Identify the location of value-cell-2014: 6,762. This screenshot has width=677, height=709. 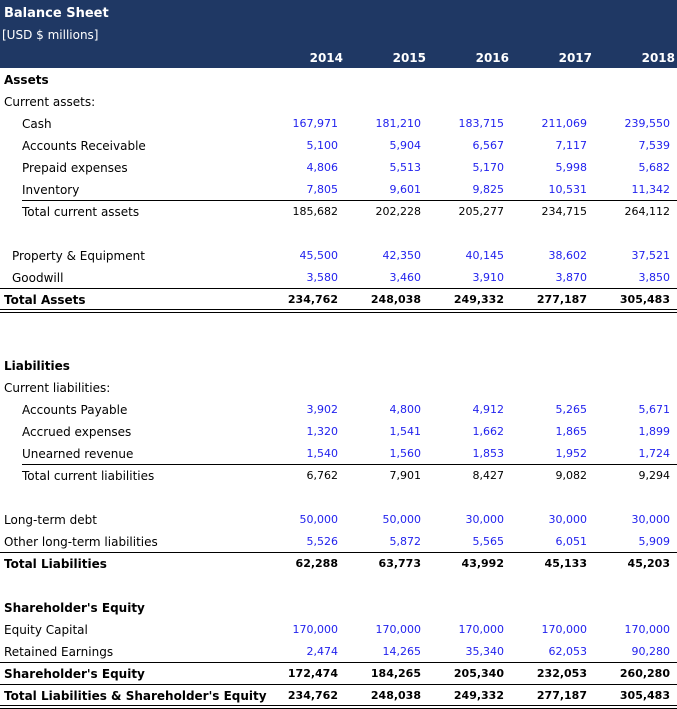
(322, 475).